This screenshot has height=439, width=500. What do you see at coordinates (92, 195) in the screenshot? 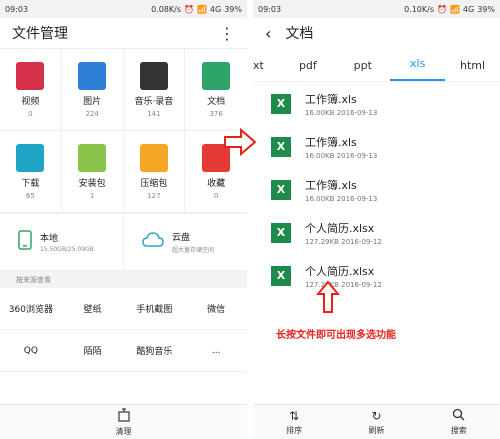
I see `category-count: 1` at bounding box center [92, 195].